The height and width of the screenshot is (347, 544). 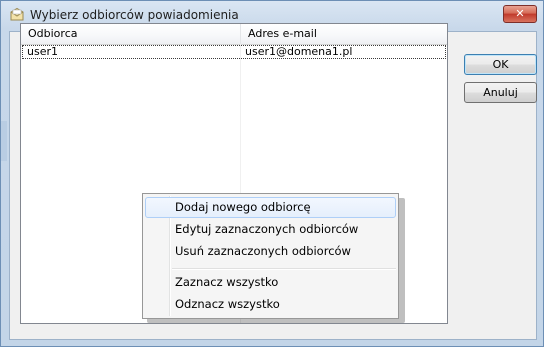 I want to click on close-icon: ✕, so click(x=520, y=13).